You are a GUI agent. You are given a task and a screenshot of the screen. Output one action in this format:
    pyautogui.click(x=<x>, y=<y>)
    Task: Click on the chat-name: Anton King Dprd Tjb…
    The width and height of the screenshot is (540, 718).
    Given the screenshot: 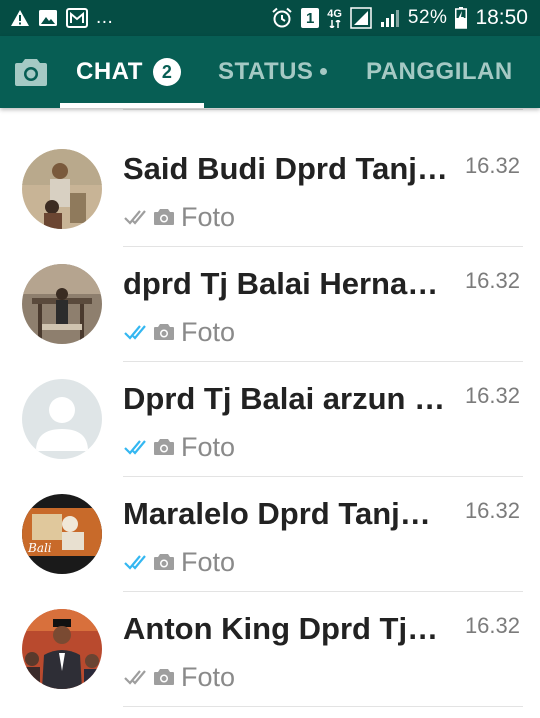 What is the action you would take?
    pyautogui.click(x=285, y=628)
    